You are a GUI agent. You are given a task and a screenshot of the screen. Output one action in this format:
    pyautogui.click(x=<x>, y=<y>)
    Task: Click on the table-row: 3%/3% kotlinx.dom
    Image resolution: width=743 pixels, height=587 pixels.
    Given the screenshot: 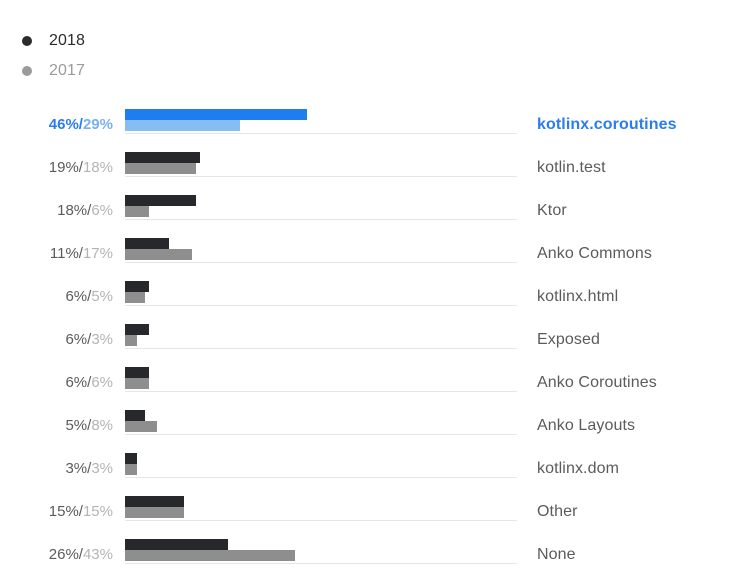 What is the action you would take?
    pyautogui.click(x=371, y=468)
    